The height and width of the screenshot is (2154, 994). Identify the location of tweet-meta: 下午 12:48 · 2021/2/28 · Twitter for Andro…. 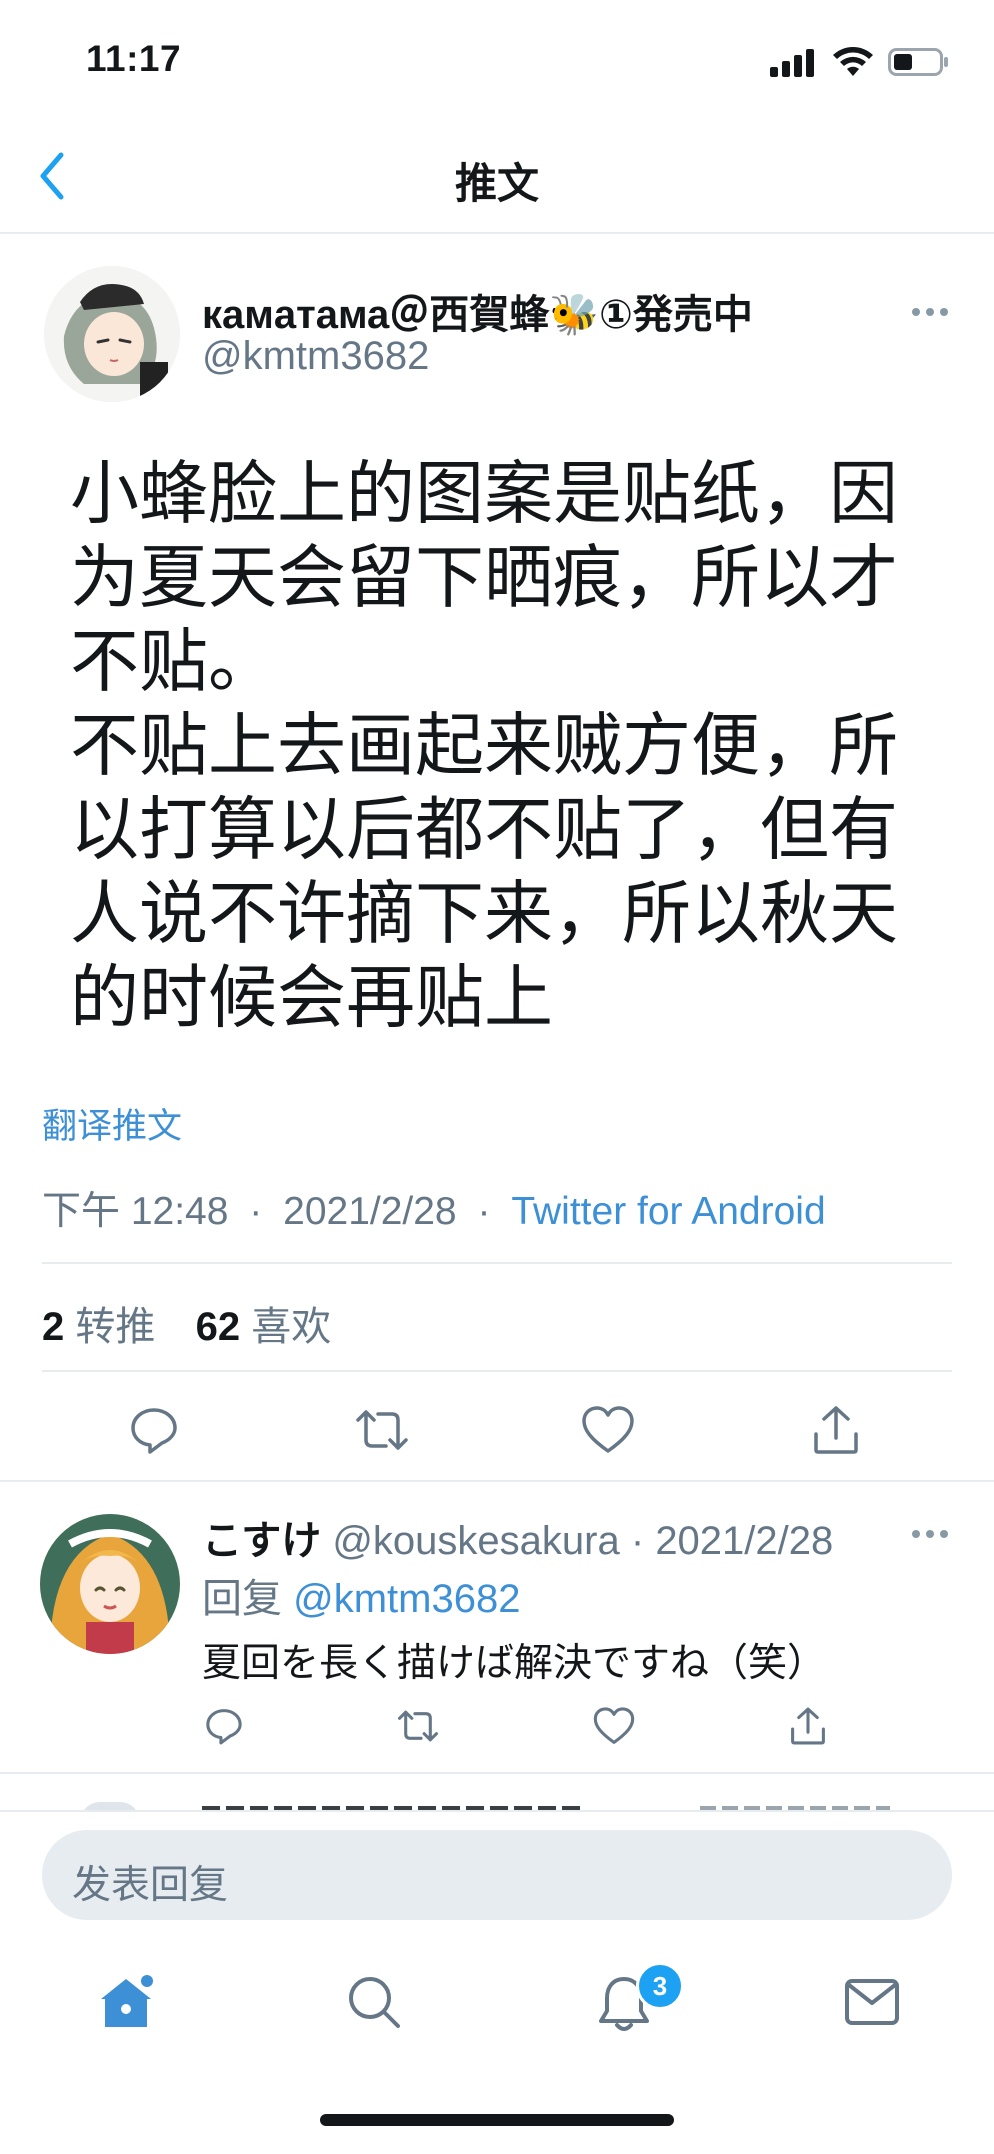
(434, 1208).